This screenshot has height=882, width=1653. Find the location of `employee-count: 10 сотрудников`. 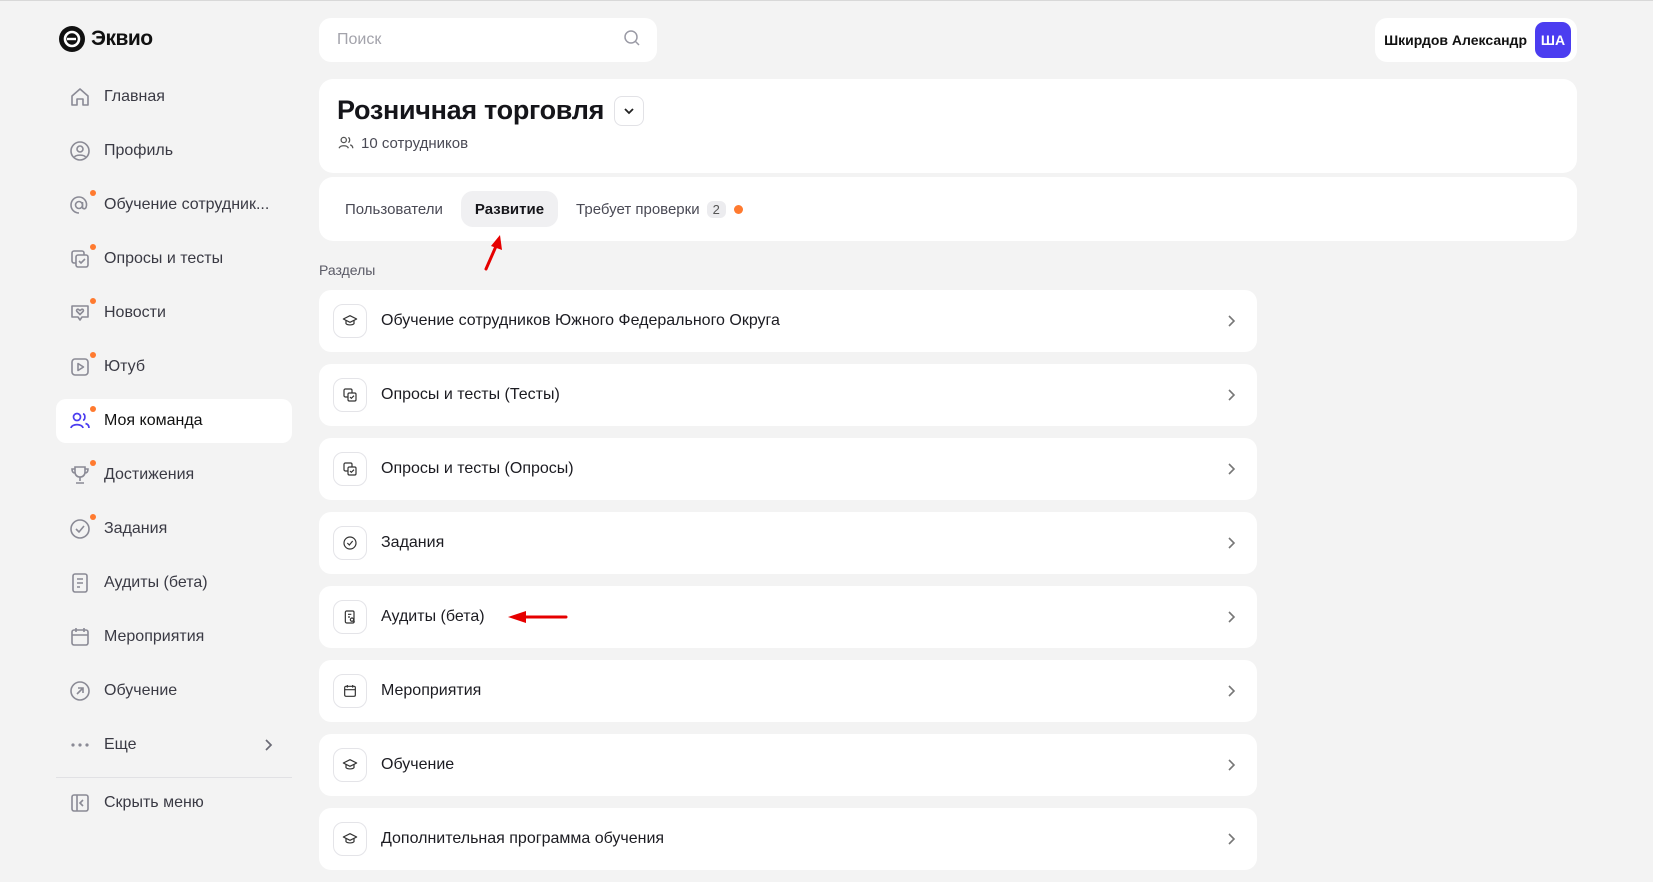

employee-count: 10 сотрудников is located at coordinates (415, 143).